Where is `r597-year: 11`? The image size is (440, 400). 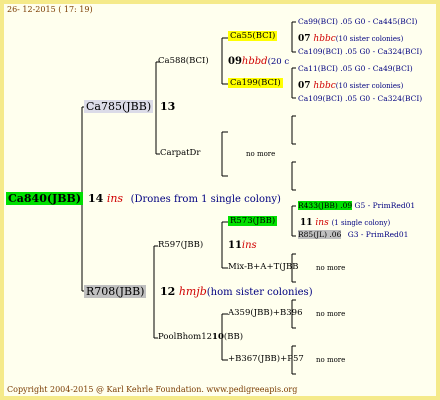
r597-year: 11 is located at coordinates (235, 245).